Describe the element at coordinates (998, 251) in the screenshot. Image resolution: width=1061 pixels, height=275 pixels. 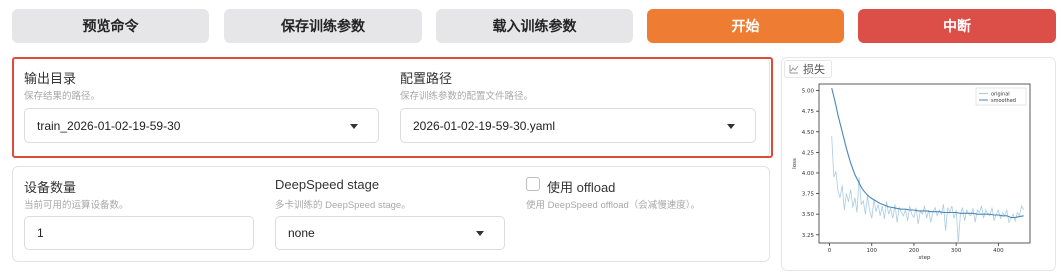
I see `x-tick-label: 400` at that location.